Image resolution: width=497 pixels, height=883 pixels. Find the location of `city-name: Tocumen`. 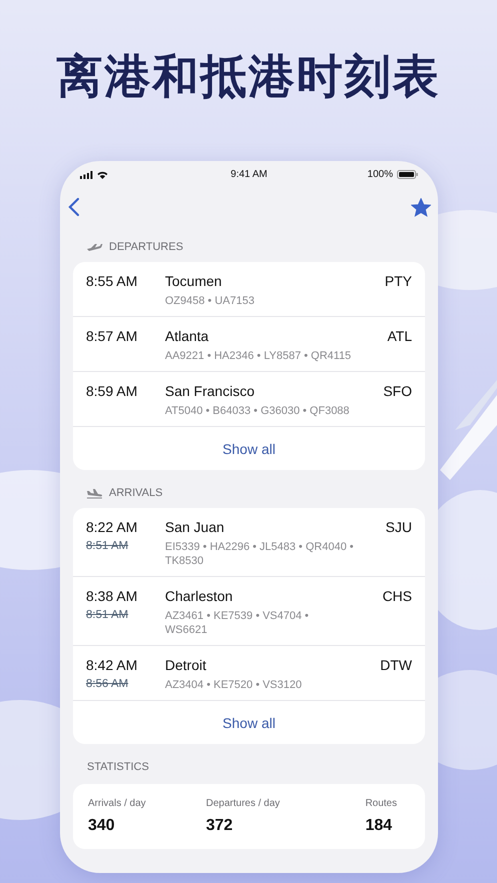

city-name: Tocumen is located at coordinates (194, 281).